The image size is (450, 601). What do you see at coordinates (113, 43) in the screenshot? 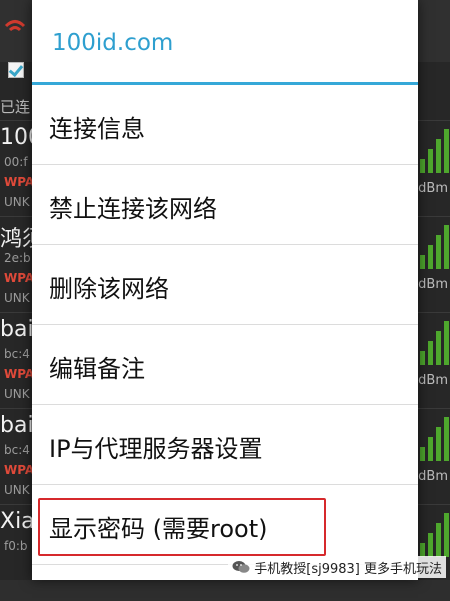
I see `dialog-title: 100id.com` at bounding box center [113, 43].